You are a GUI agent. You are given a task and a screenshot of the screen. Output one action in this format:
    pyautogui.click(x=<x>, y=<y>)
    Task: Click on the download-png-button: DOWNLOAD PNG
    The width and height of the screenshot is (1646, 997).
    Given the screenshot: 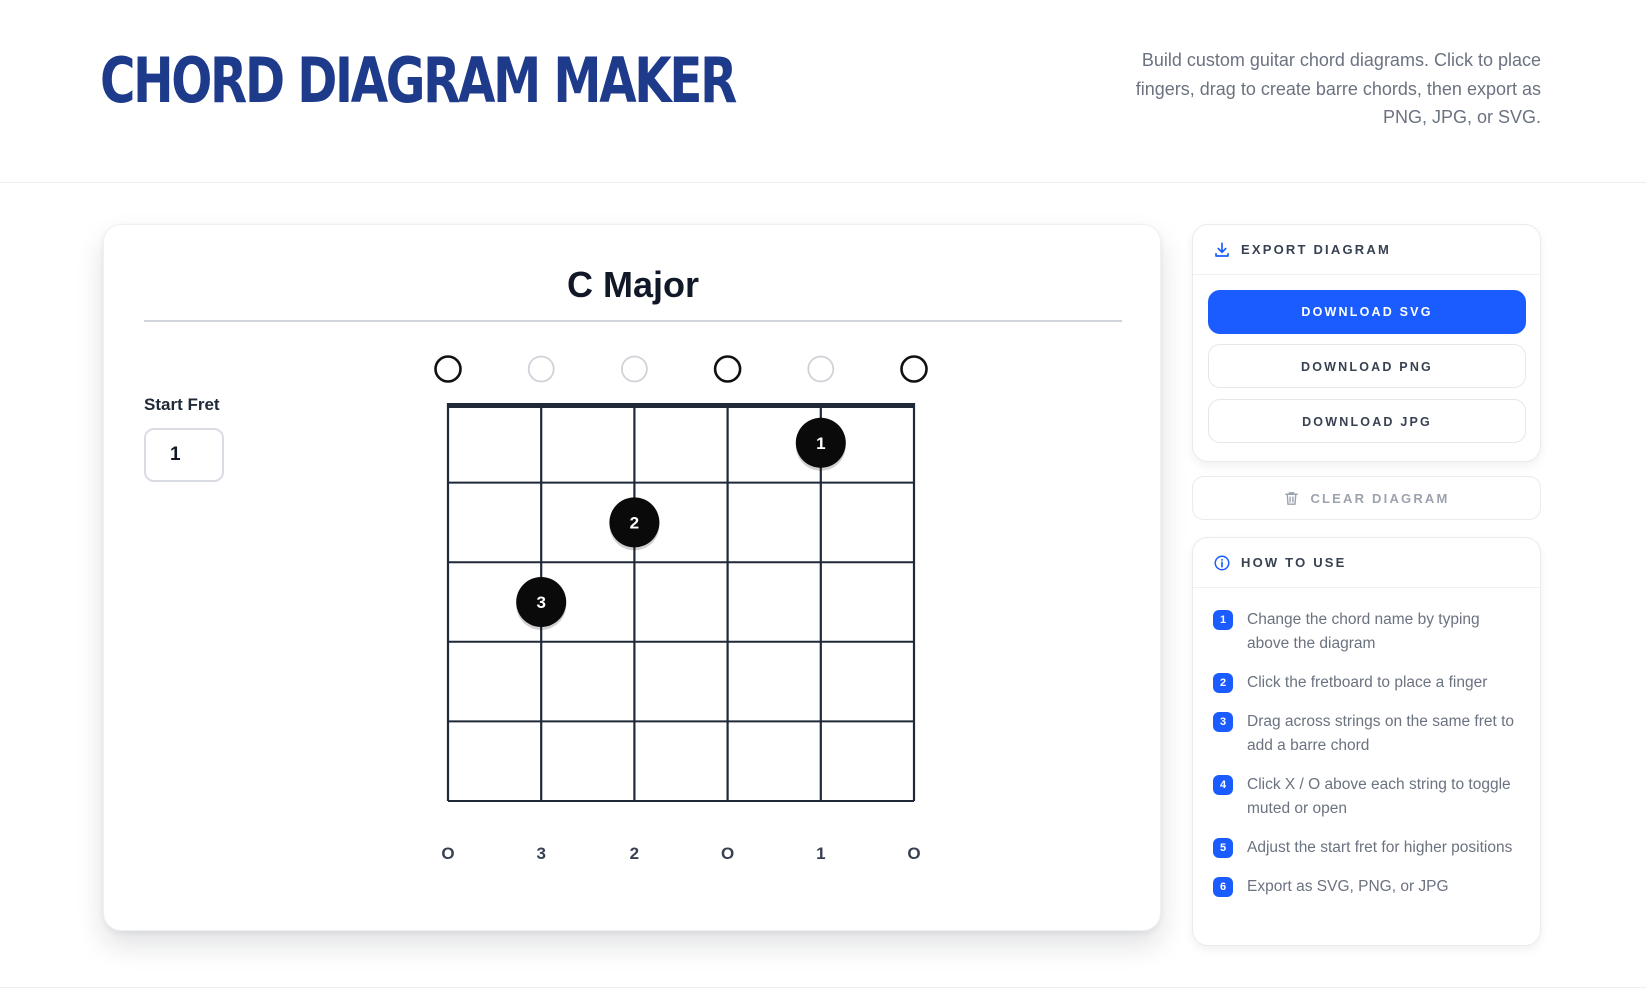 What is the action you would take?
    pyautogui.click(x=1367, y=366)
    